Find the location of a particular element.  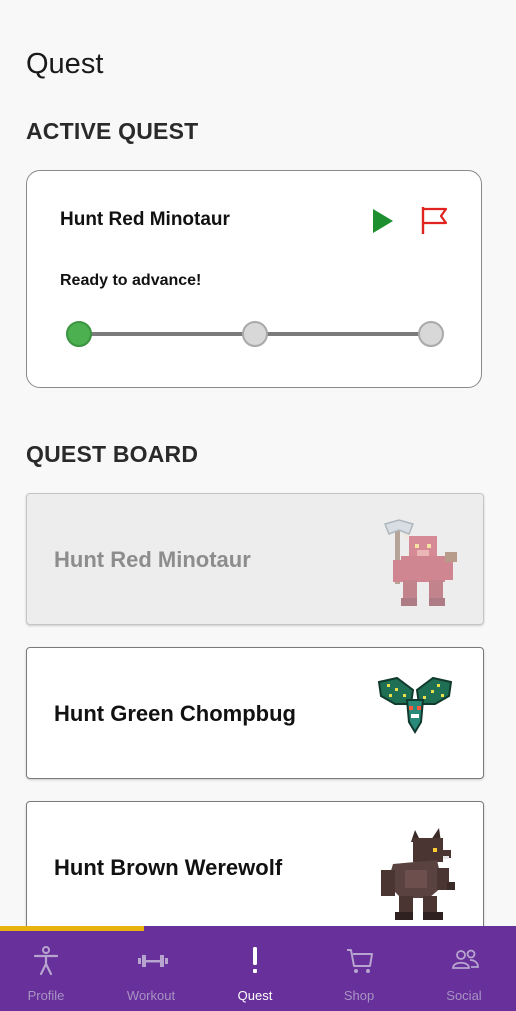

nav-item-shop: Shop is located at coordinates (359, 971).